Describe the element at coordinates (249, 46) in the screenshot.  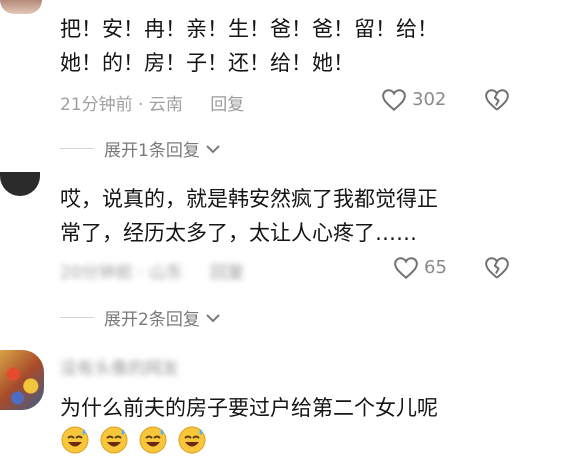
I see `comment-text: 把！安！冉！亲！生！爸！爸！留！给！ 她！的！房！子！还！给！她！` at that location.